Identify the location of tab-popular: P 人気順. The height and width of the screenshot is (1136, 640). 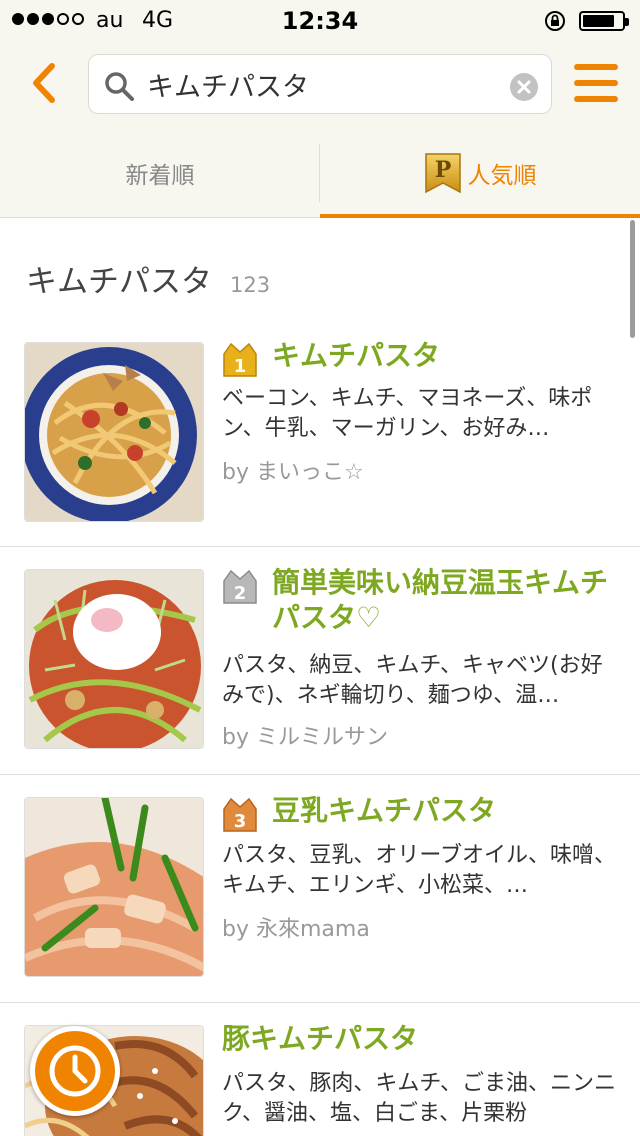
(480, 173).